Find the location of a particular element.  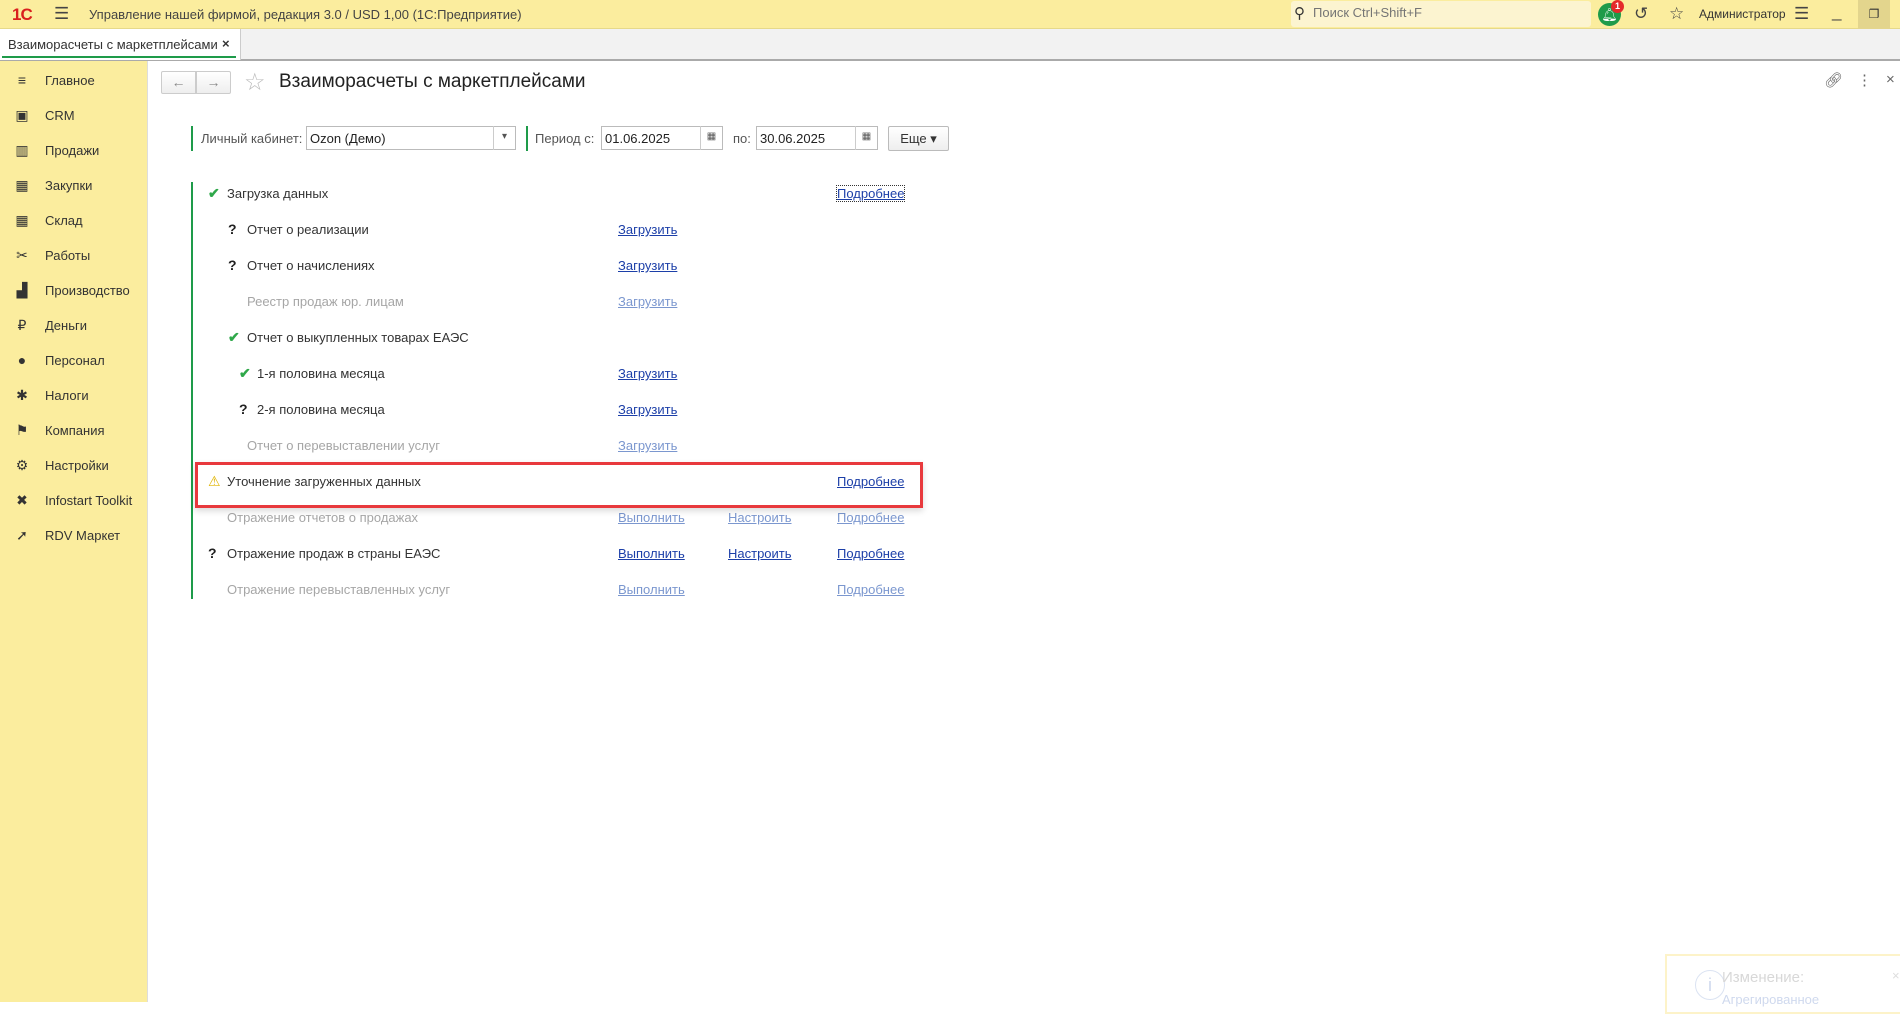

sidebar-item: ✖ Infostart Toolkit is located at coordinates (74, 501).